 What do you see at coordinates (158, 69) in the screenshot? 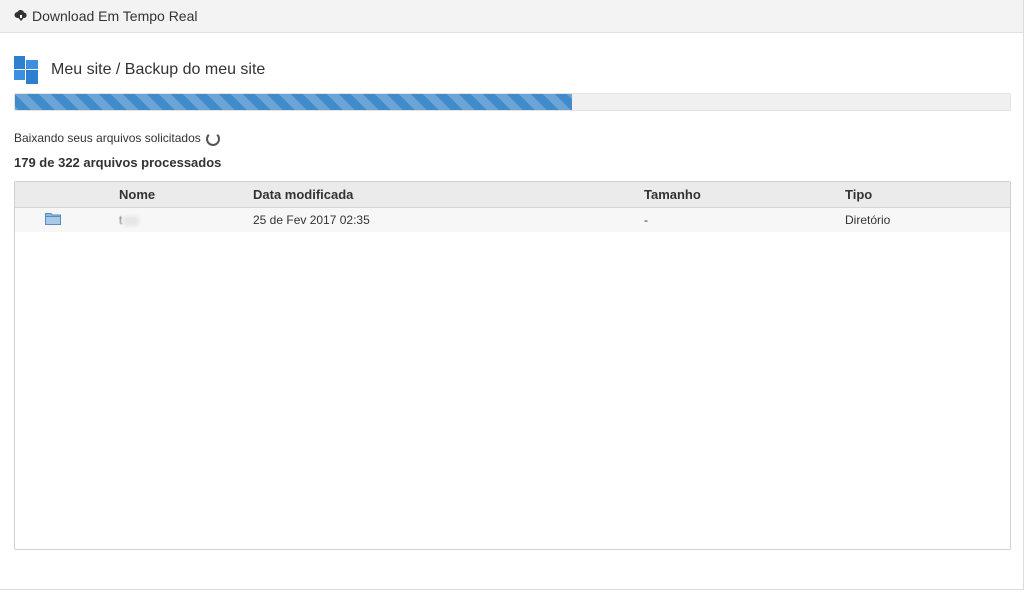
I see `page-title: Meu site / Backup do meu site` at bounding box center [158, 69].